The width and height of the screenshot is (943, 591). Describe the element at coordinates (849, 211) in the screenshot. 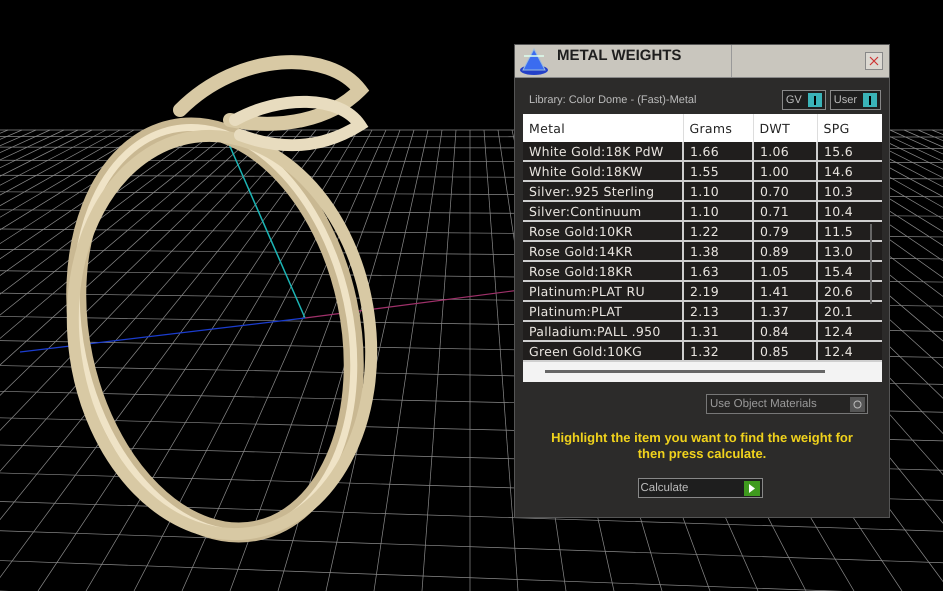

I see `table-cell: 10.4` at that location.